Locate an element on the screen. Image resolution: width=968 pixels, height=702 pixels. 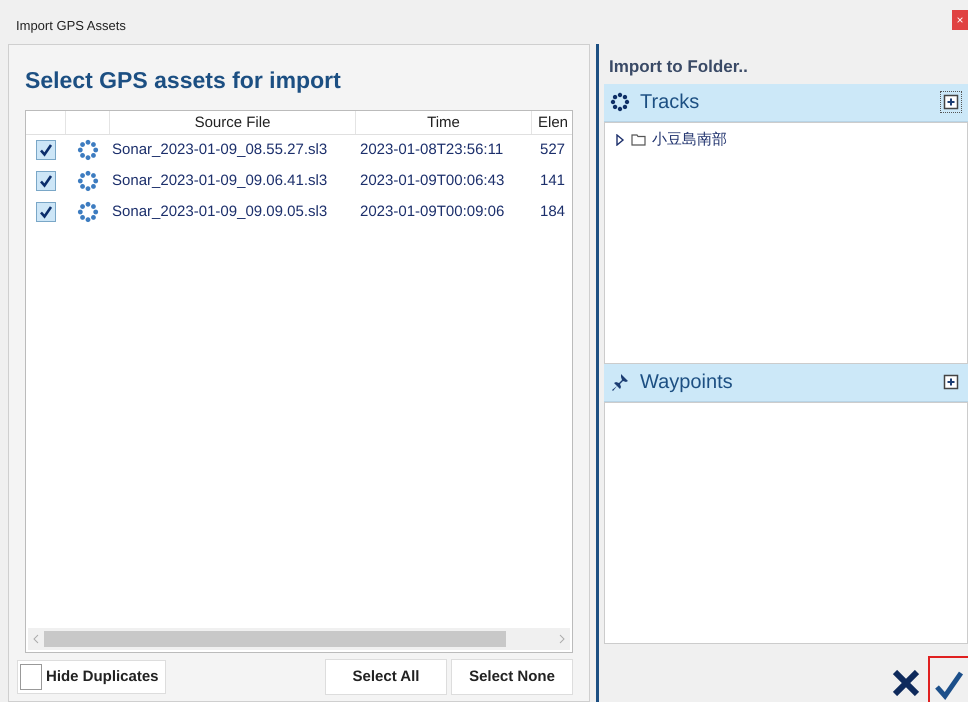
tree-item: 小豆島南部 is located at coordinates (791, 139).